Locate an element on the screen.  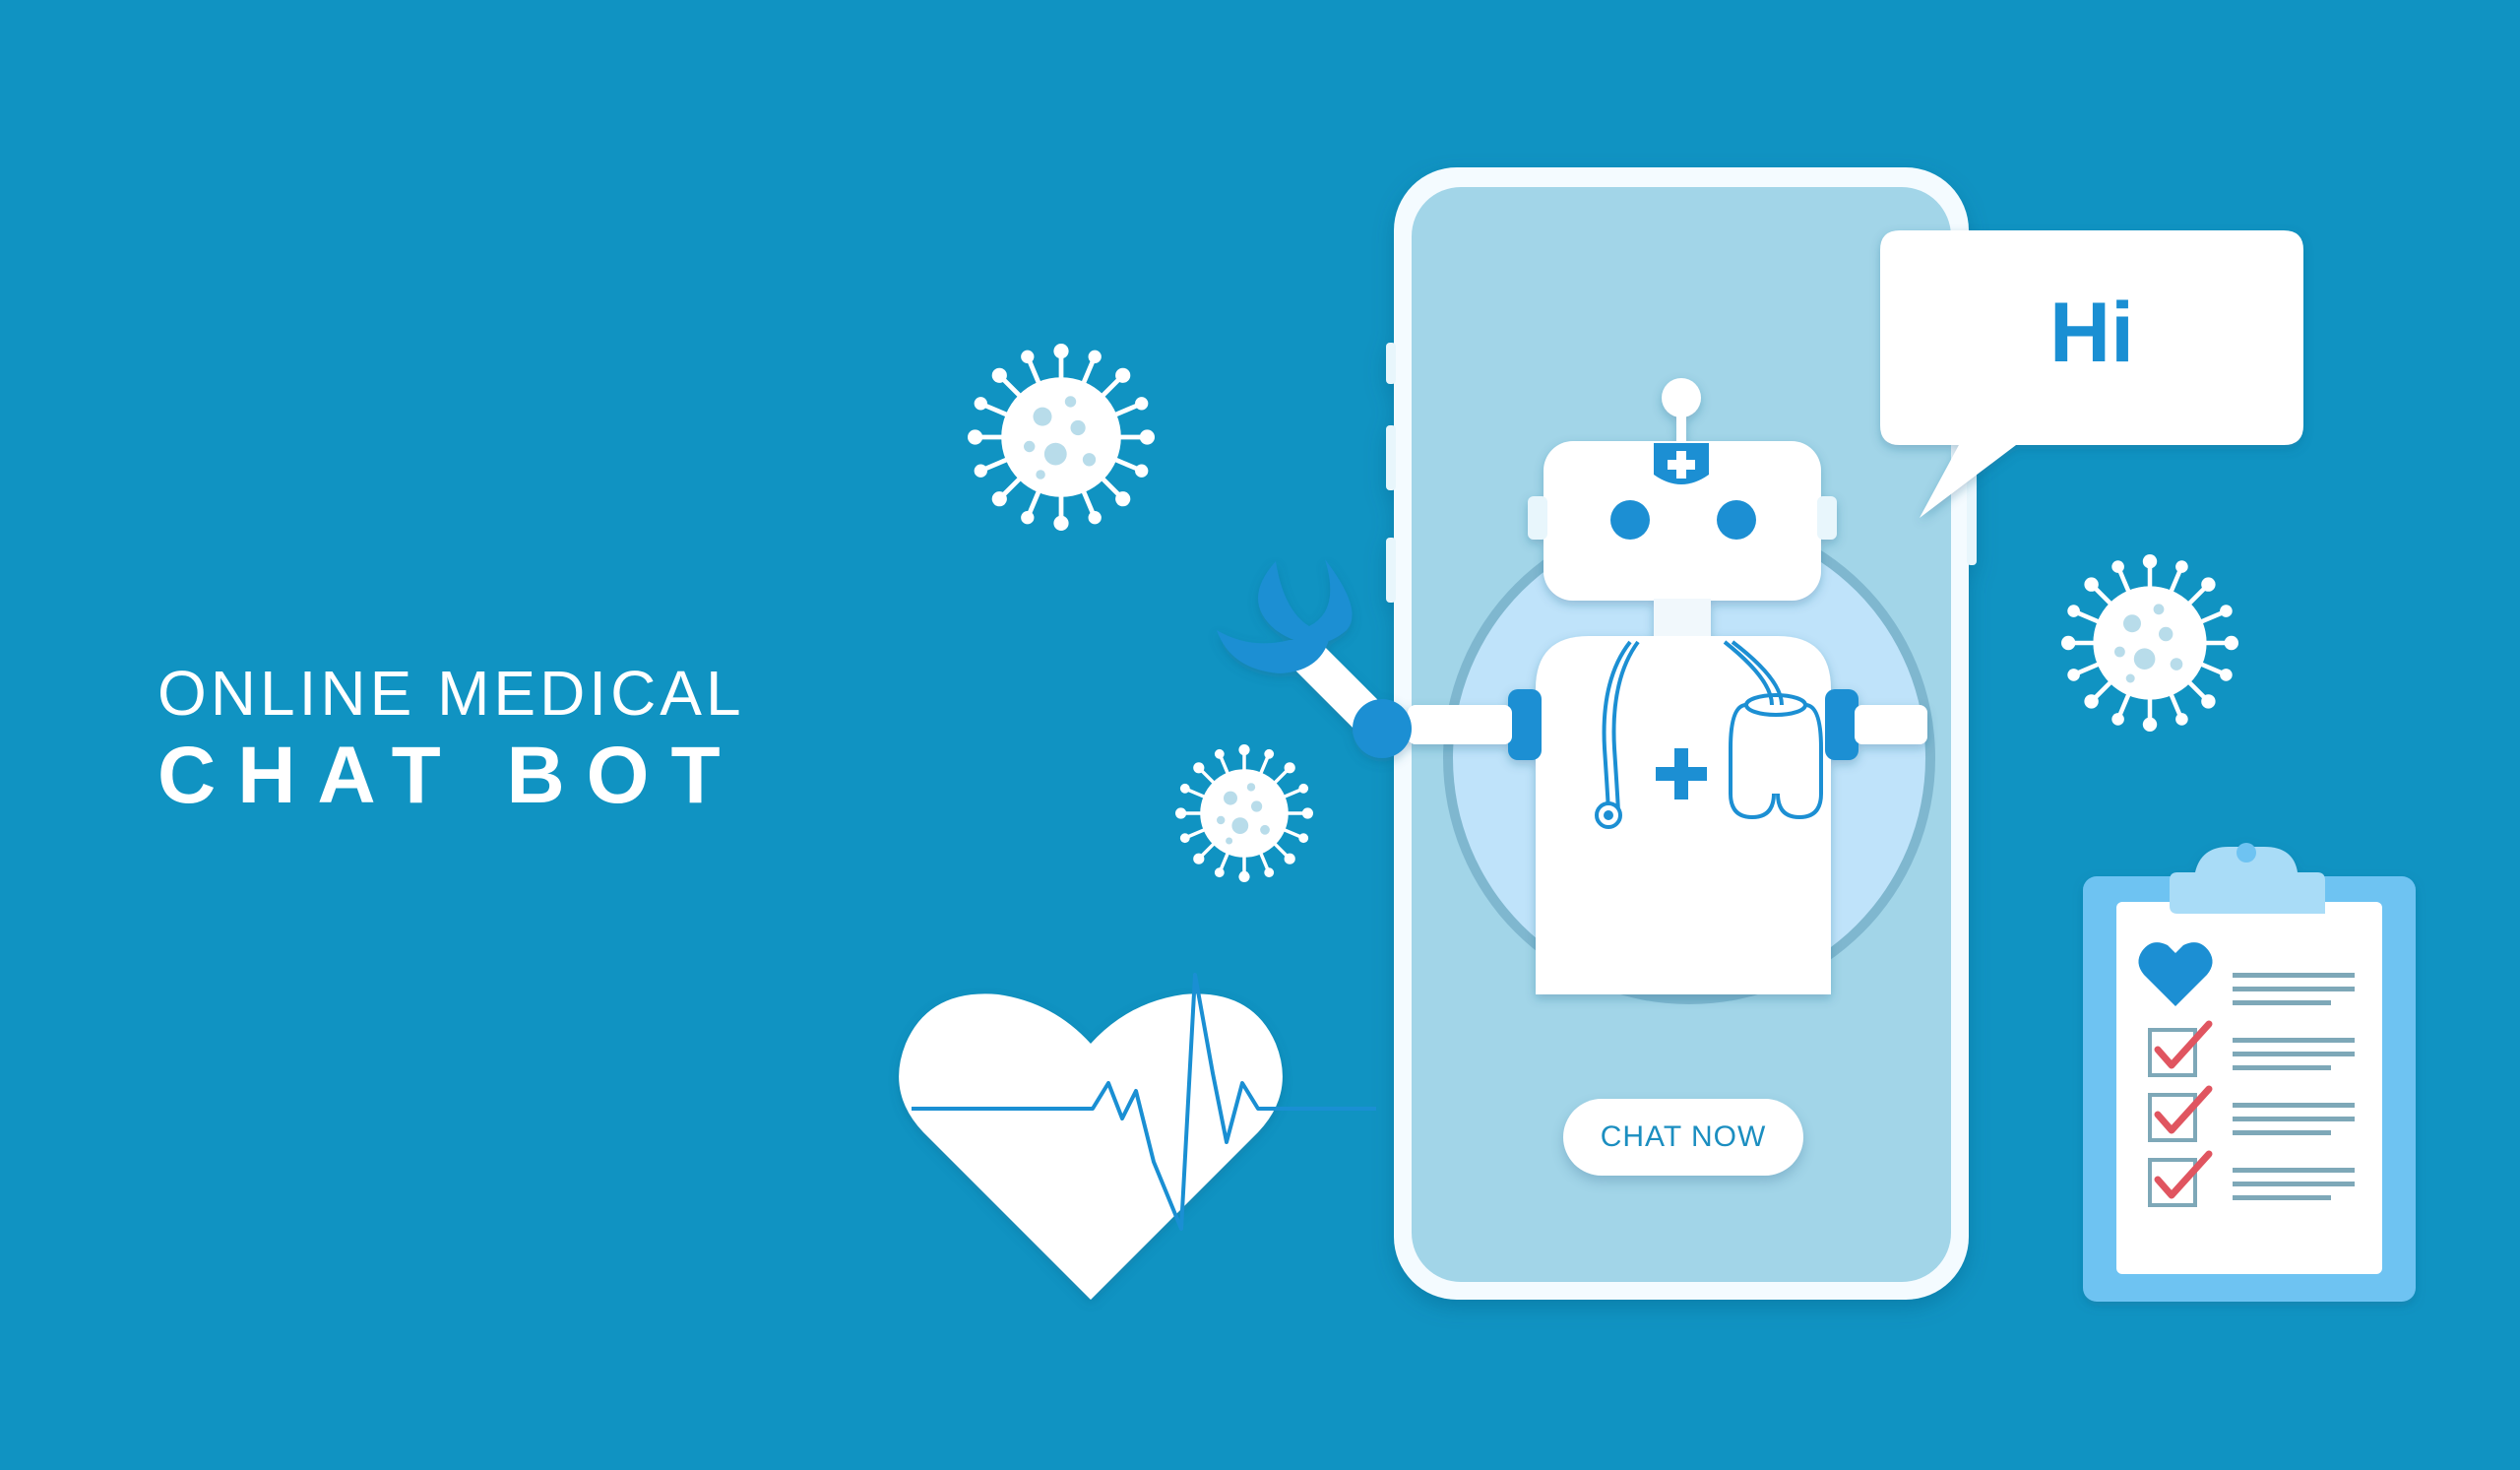
headline-line-2: CHAT BOT is located at coordinates (450, 775).